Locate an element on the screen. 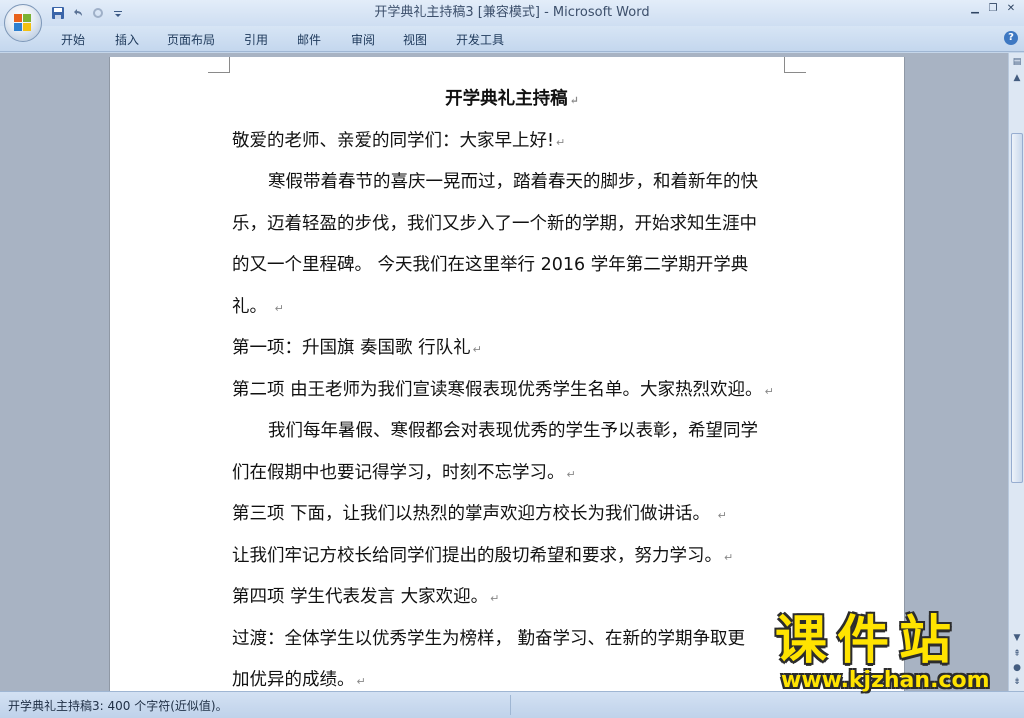  office-logo-icon is located at coordinates (23, 23).